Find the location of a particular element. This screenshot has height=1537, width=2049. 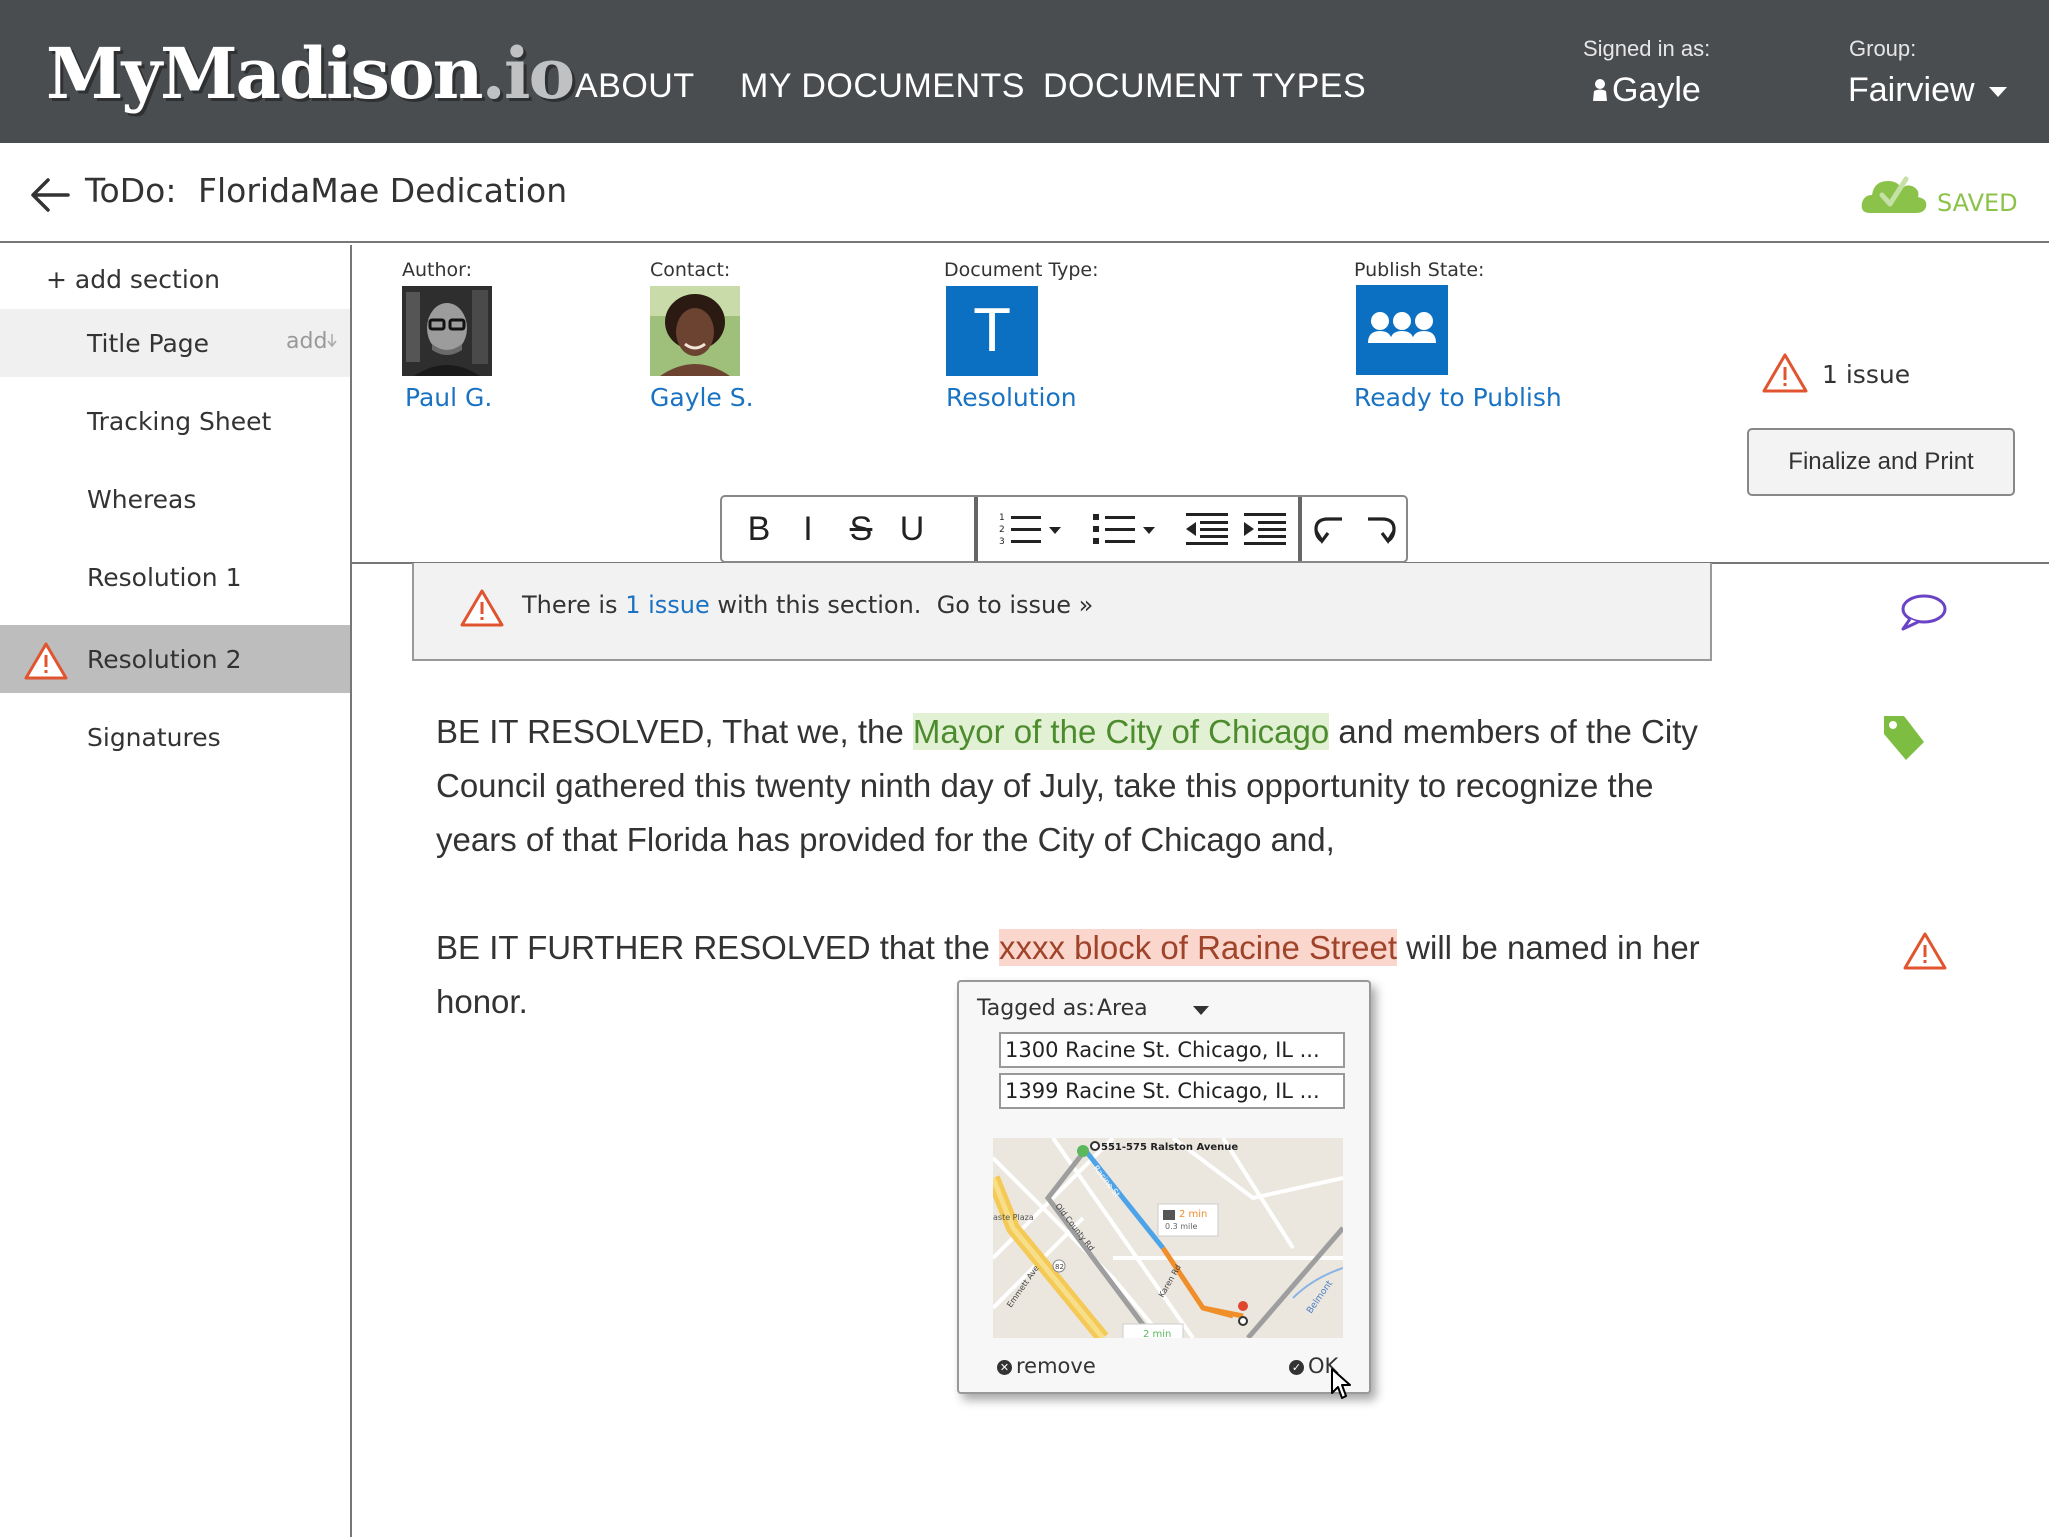

issue-count-link: 1 issue is located at coordinates (667, 605).